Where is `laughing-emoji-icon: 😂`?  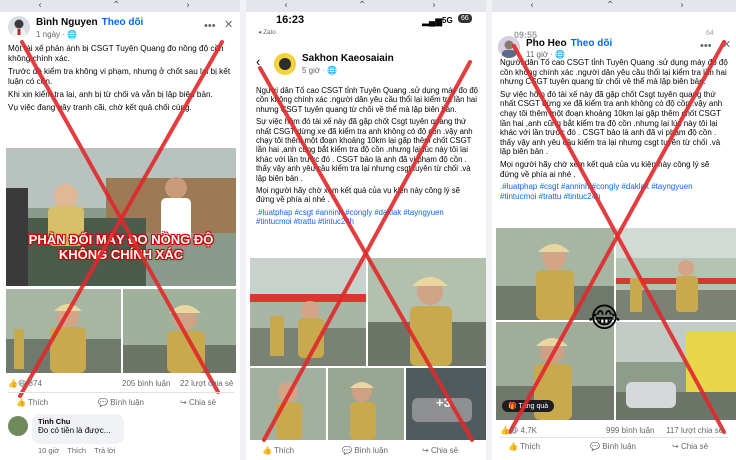
laughing-emoji-icon: 😂 is located at coordinates (604, 317).